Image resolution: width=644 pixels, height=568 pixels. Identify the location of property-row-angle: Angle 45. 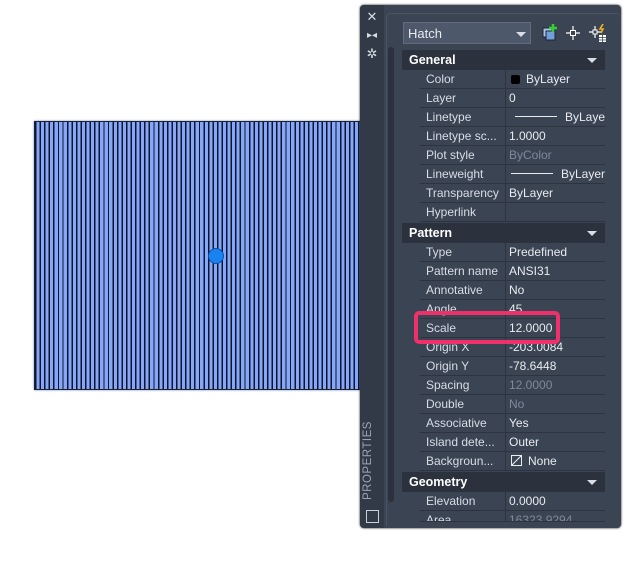
(512, 309).